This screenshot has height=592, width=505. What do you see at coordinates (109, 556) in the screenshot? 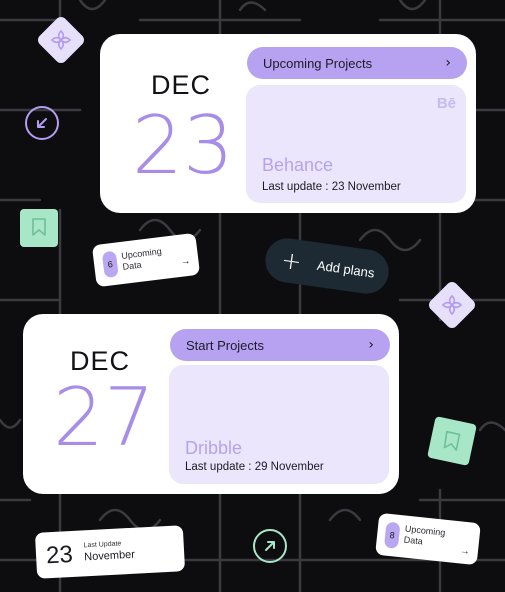
I see `mini-label-month: November` at bounding box center [109, 556].